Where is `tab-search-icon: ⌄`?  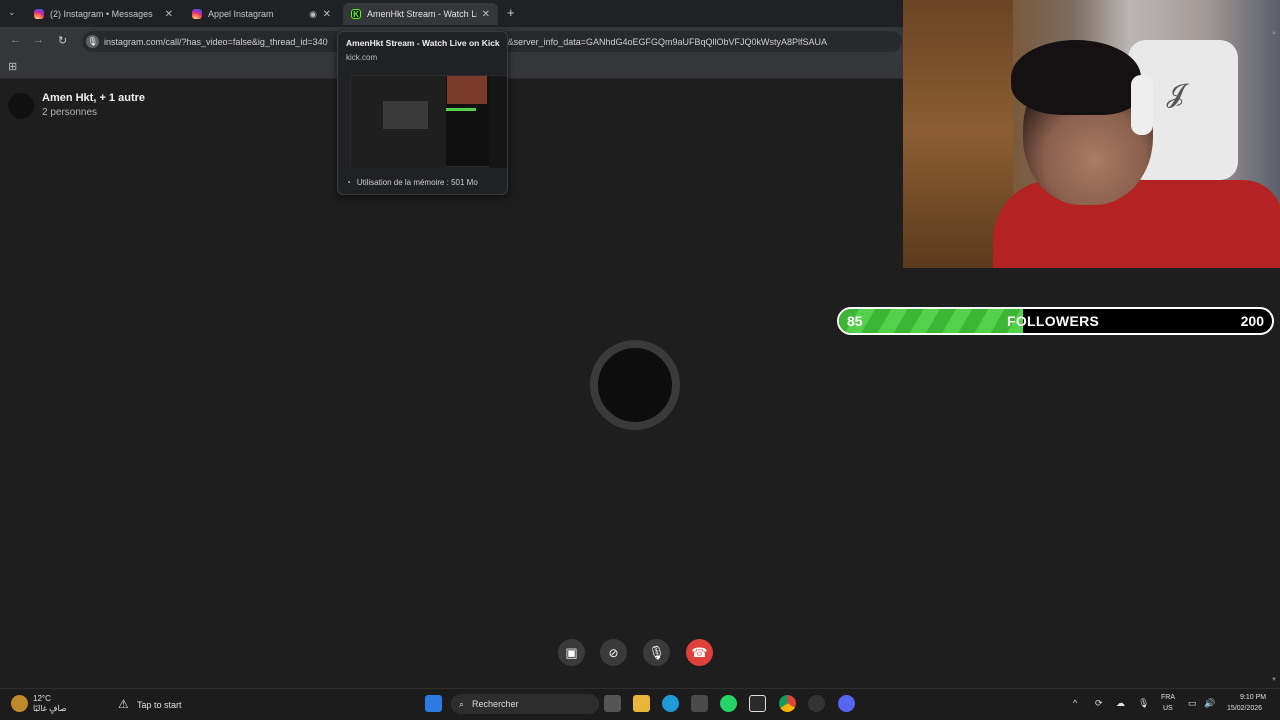 tab-search-icon: ⌄ is located at coordinates (12, 12).